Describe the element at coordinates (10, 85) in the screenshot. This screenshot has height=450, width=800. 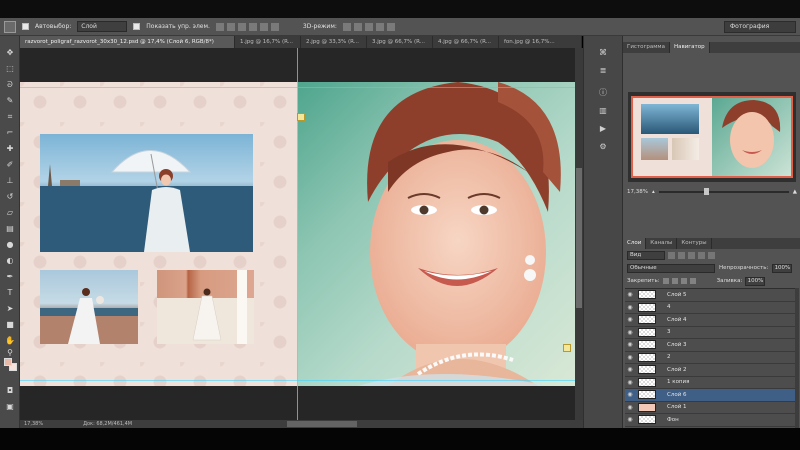
I see `lasso-tool-icon: ᘐ` at that location.